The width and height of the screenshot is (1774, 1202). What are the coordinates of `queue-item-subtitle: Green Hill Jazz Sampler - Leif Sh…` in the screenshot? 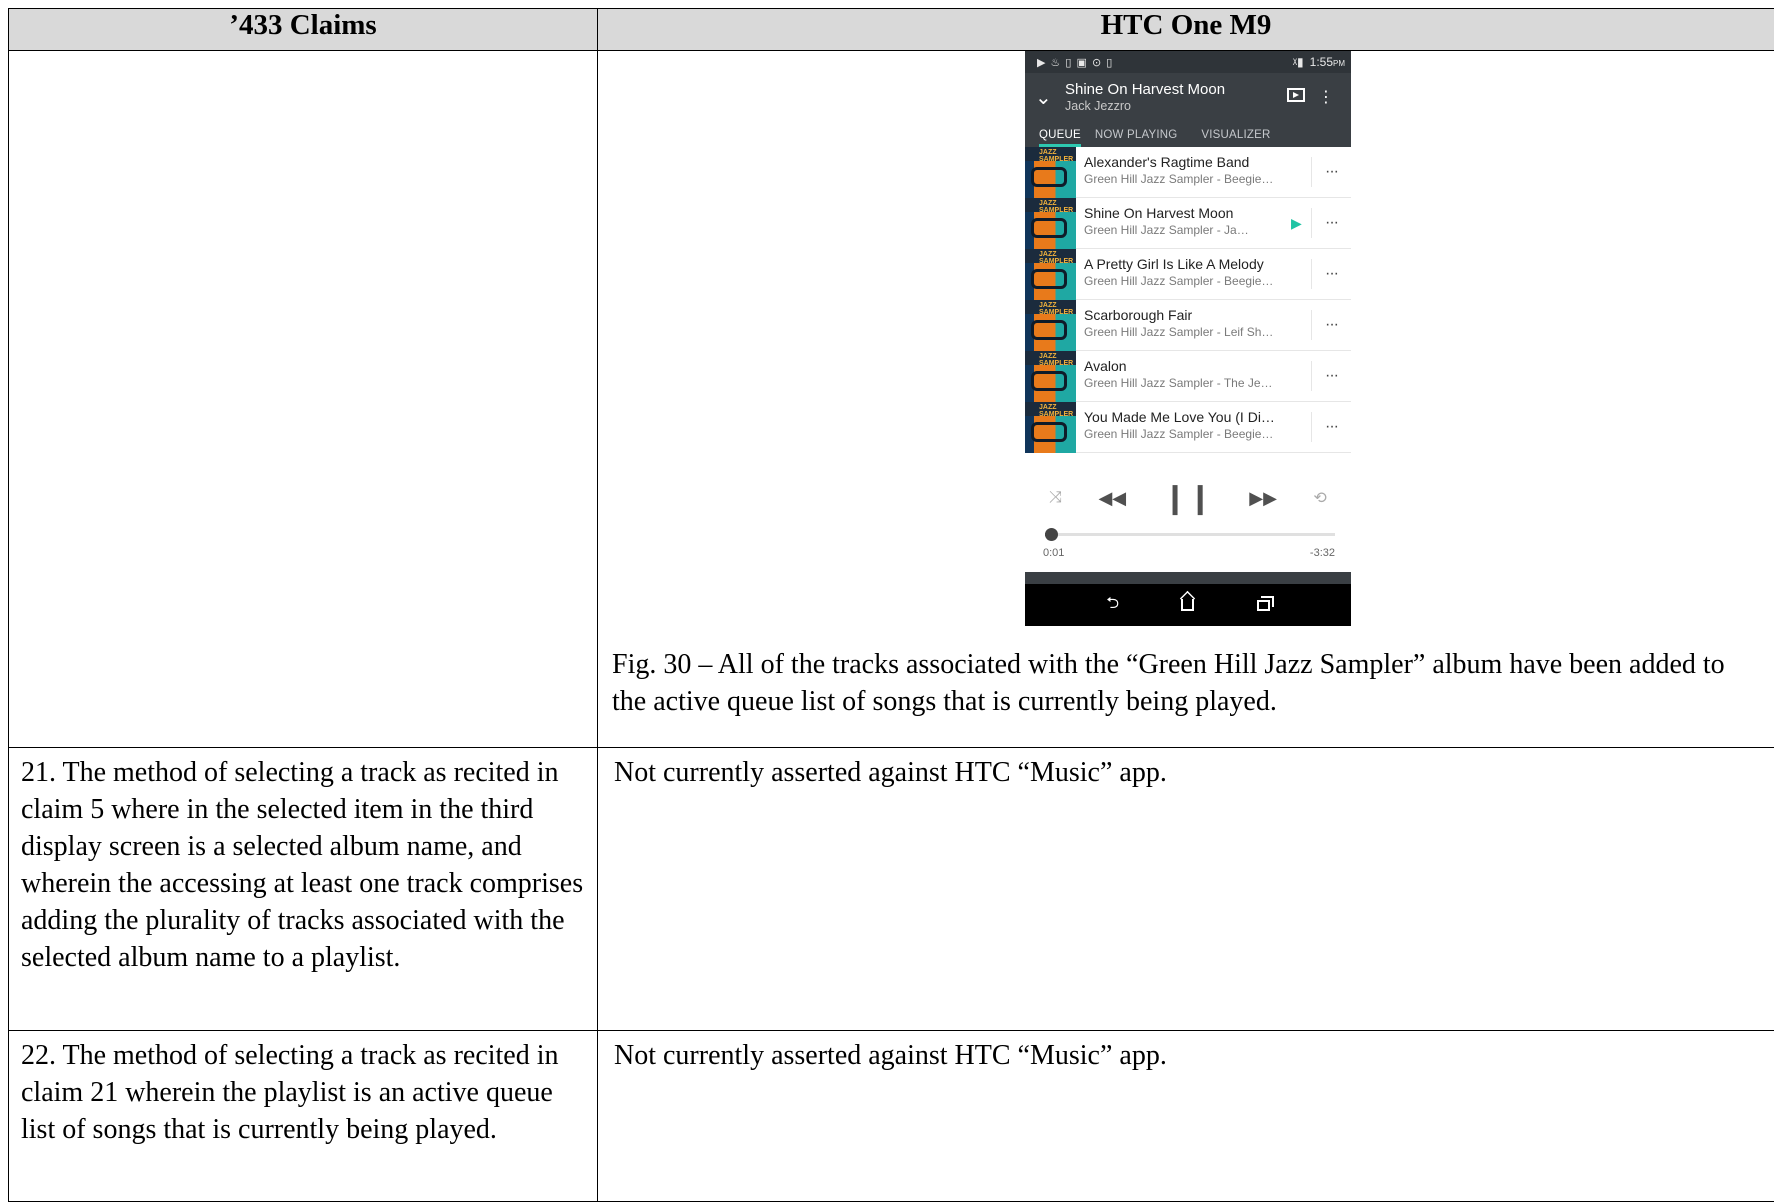 It's located at (1197, 332).